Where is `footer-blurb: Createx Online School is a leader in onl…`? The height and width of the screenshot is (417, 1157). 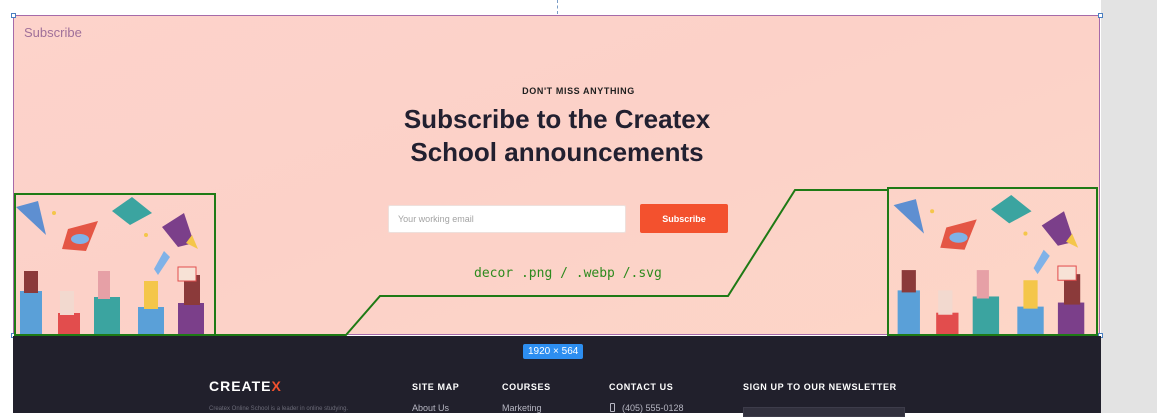
footer-blurb: Createx Online School is a leader in onl… is located at coordinates (279, 409).